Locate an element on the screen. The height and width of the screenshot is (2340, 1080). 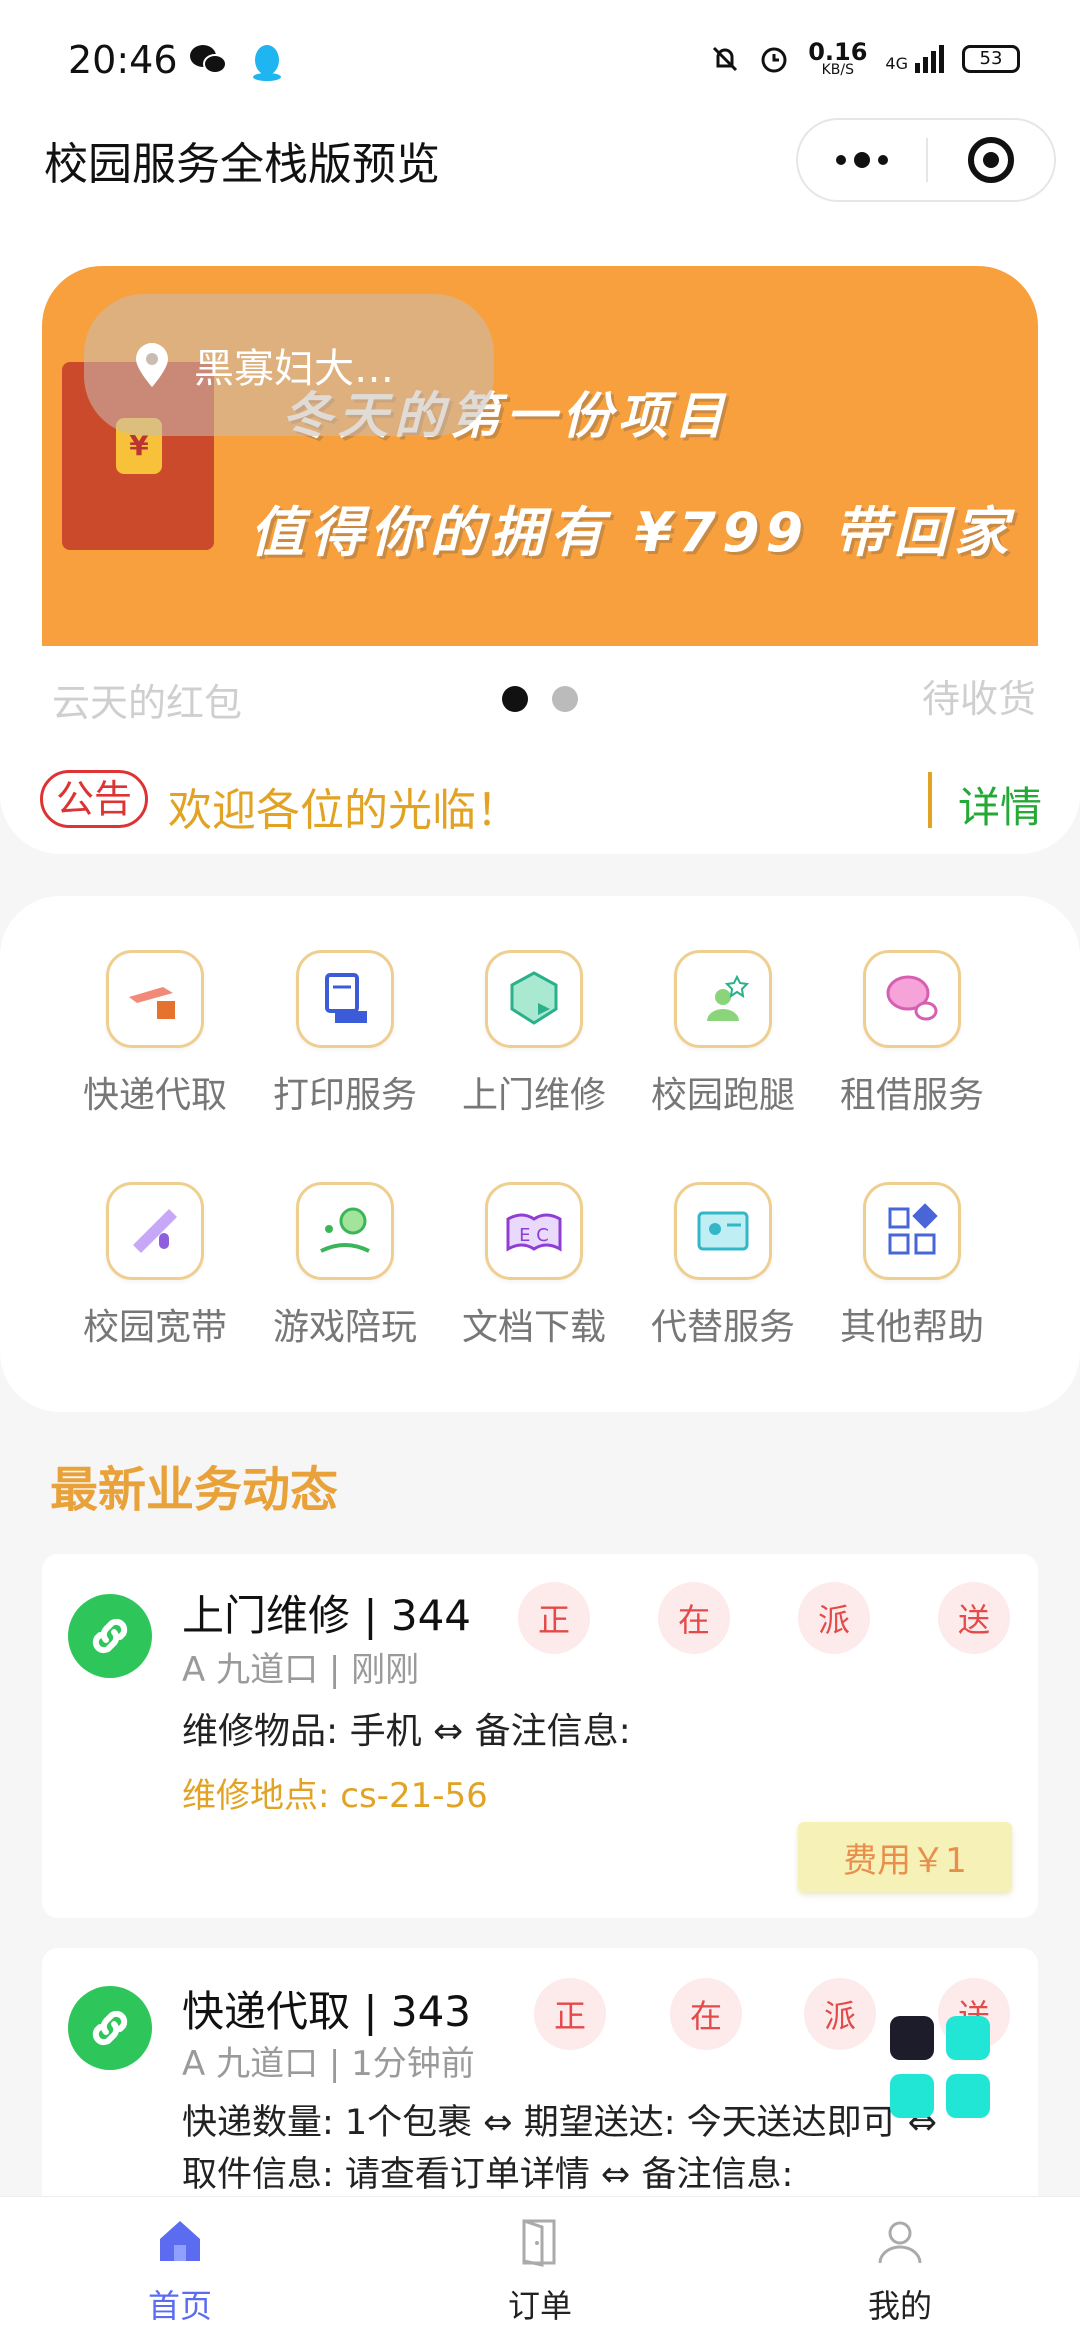
service-game: 游戏陪玩 is located at coordinates (345, 1266).